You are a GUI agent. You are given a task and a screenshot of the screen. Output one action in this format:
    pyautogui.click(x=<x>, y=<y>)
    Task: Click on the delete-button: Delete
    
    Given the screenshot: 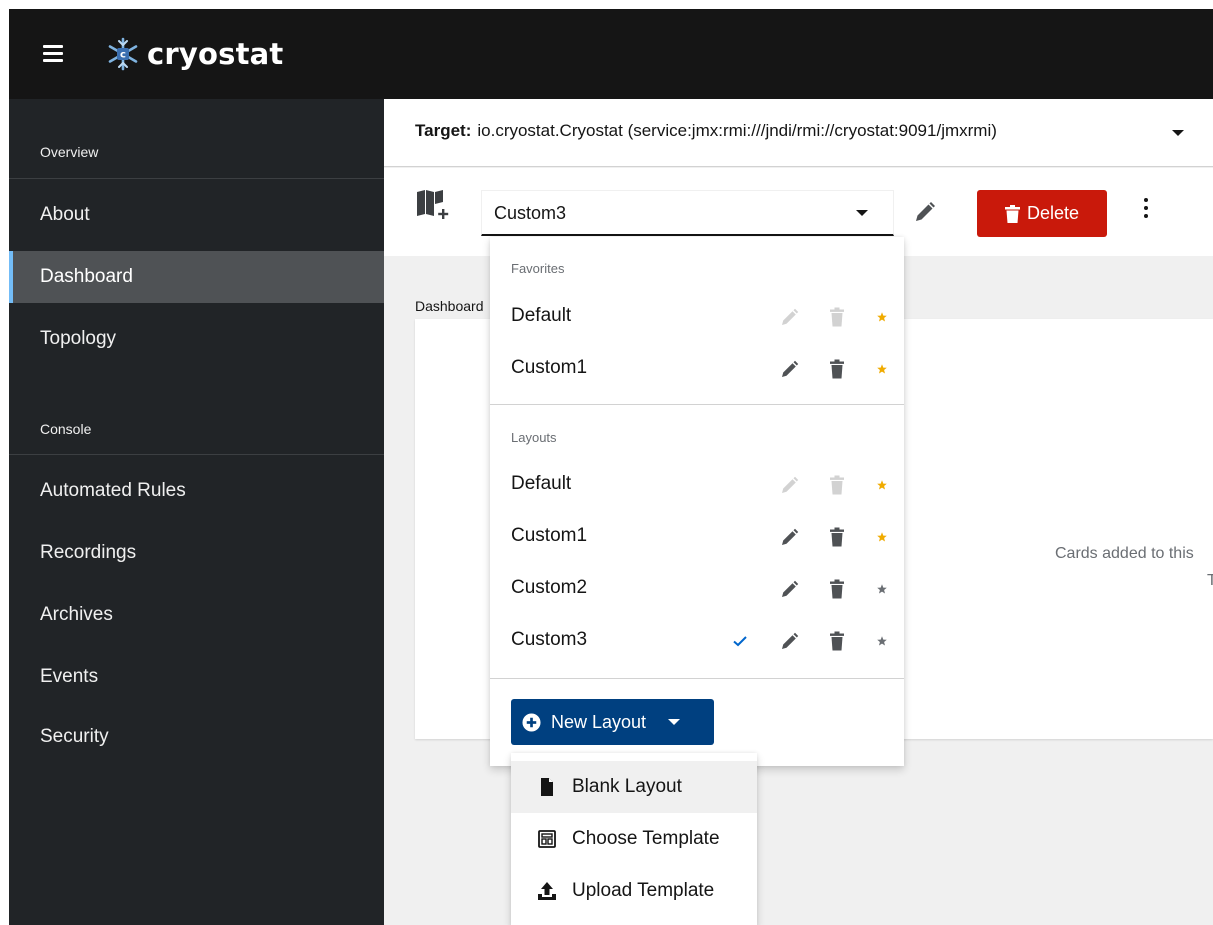 What is the action you would take?
    pyautogui.click(x=1042, y=213)
    